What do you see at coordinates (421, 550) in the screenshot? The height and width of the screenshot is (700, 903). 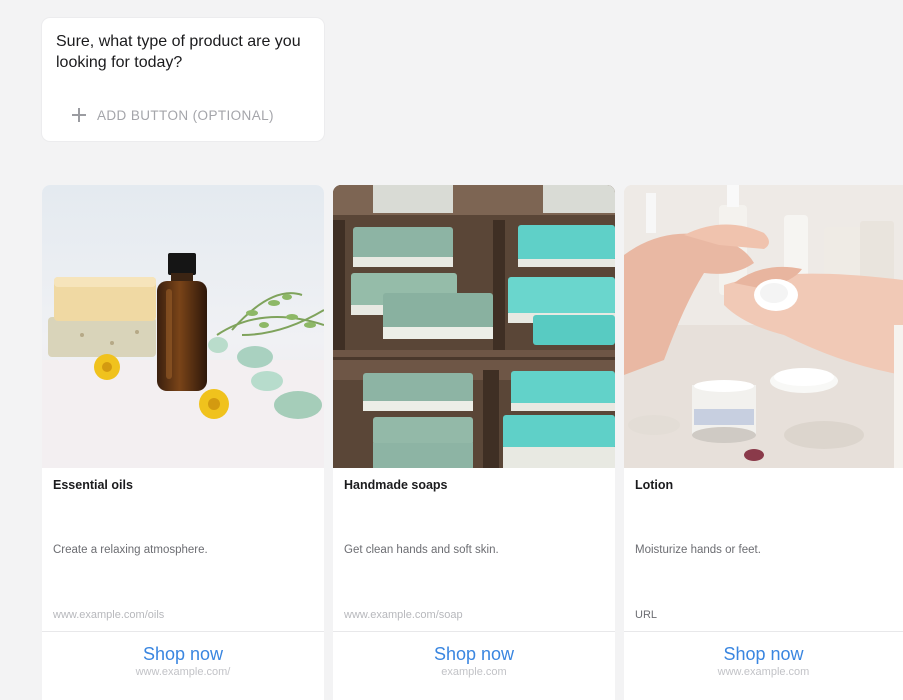 I see `card-description: Get clean hands and soft skin.` at bounding box center [421, 550].